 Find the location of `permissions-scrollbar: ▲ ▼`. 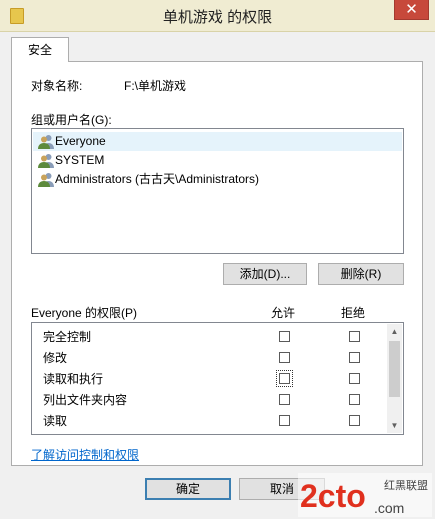

permissions-scrollbar: ▲ ▼ is located at coordinates (394, 378).